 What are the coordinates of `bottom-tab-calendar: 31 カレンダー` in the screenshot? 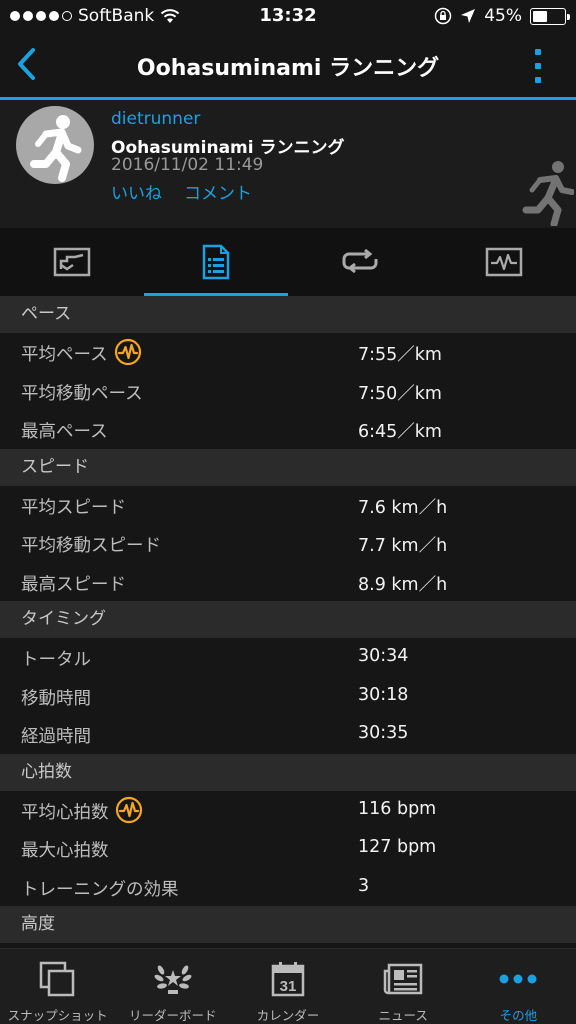 It's located at (287, 986).